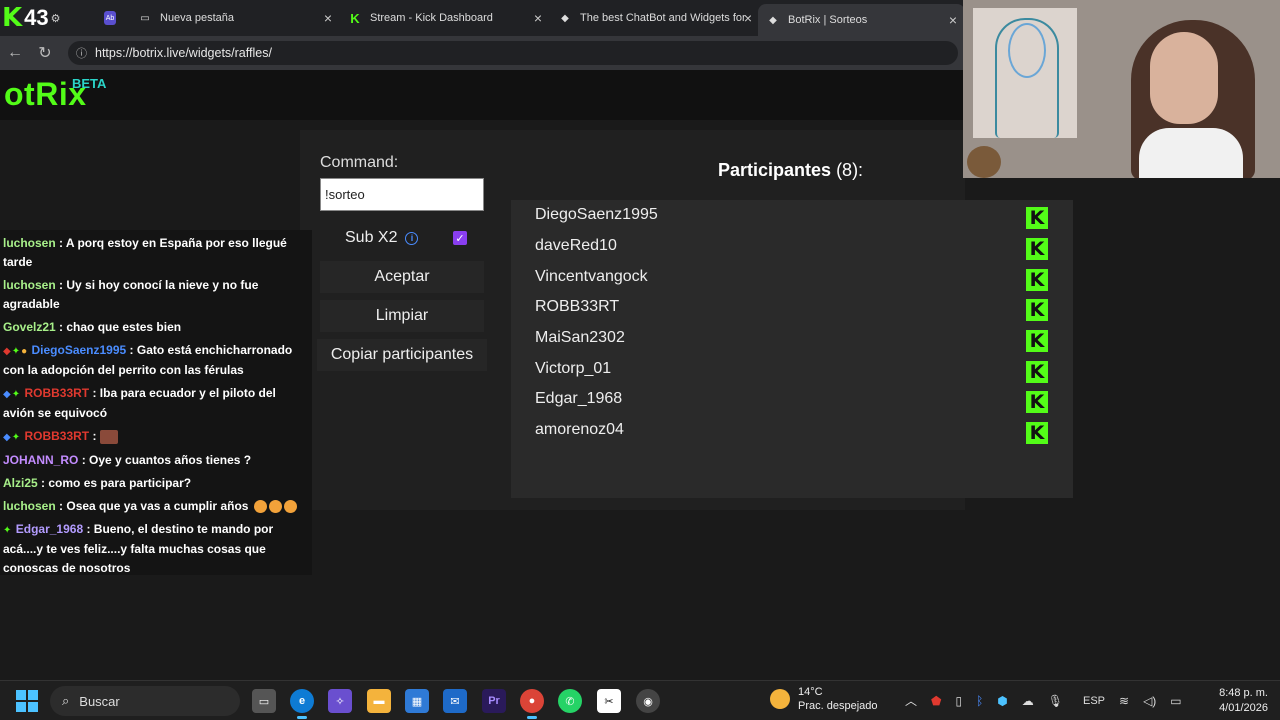 The height and width of the screenshot is (720, 1280). What do you see at coordinates (264, 701) in the screenshot?
I see `task-view-icon: ▭` at bounding box center [264, 701].